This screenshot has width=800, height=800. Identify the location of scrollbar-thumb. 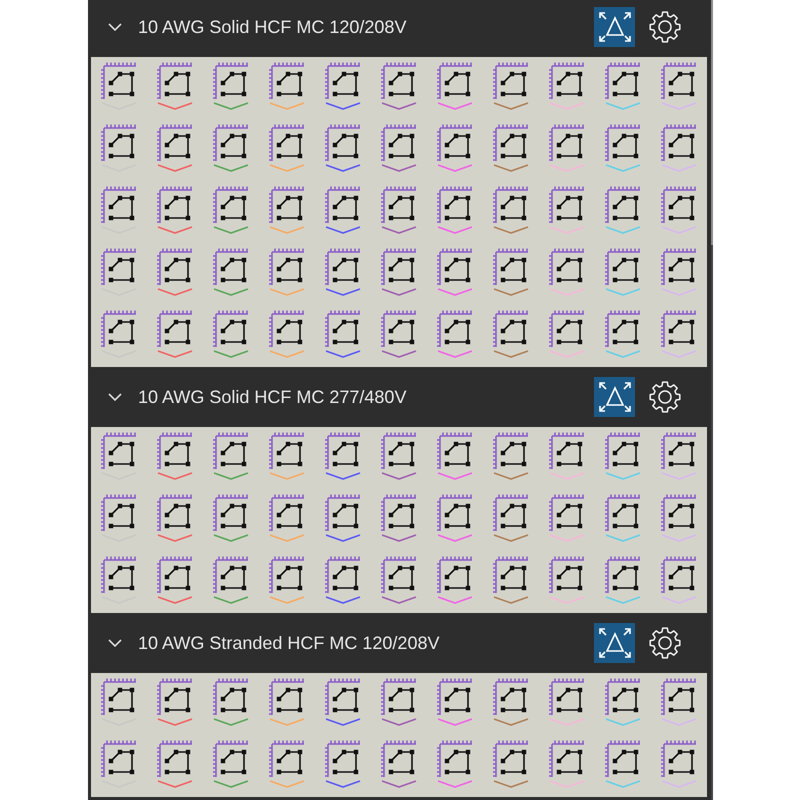
(712, 122).